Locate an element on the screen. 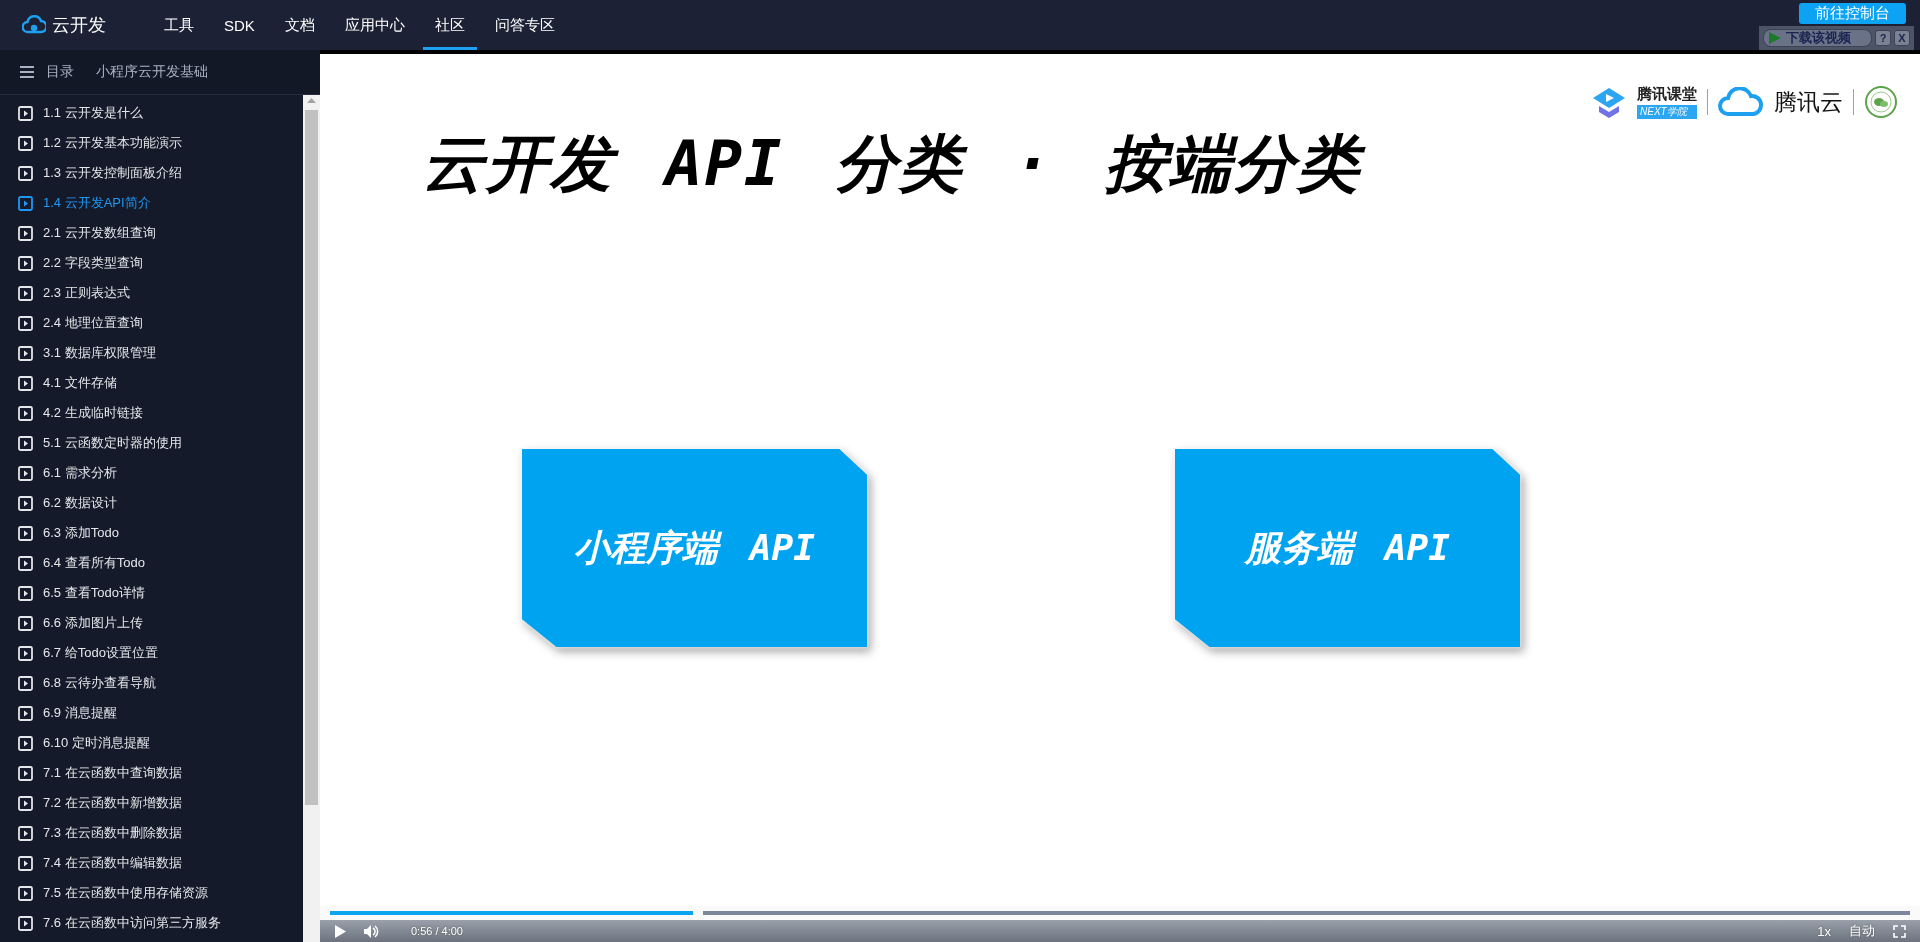 Image resolution: width=1920 pixels, height=942 pixels. lesson-item: 6.4 查看所有Todo is located at coordinates (151, 563).